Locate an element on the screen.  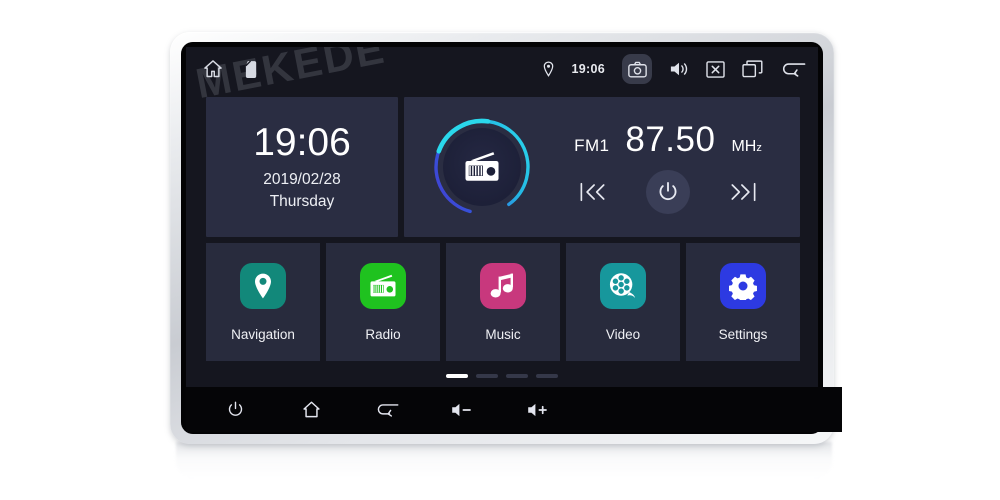
gear-icon is located at coordinates (743, 286).